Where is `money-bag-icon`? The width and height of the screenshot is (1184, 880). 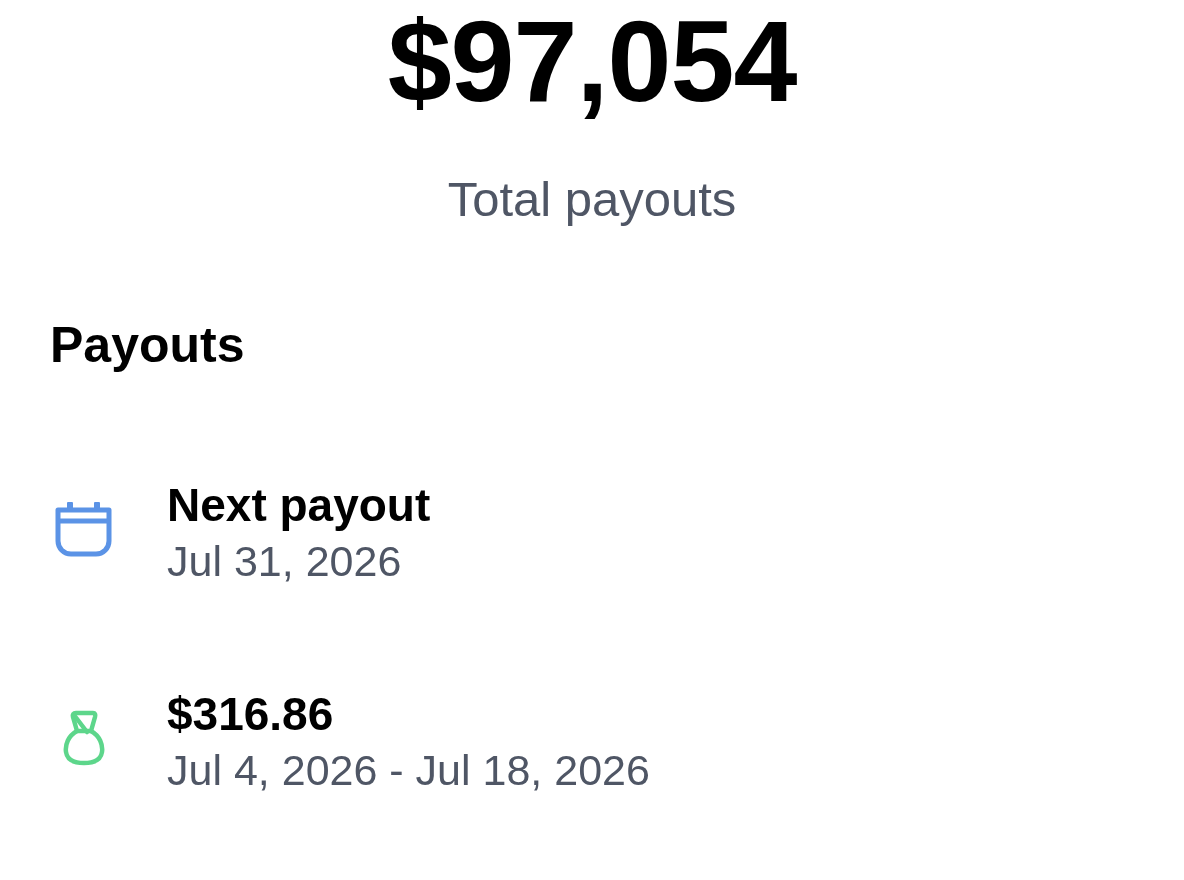
money-bag-icon is located at coordinates (83, 737).